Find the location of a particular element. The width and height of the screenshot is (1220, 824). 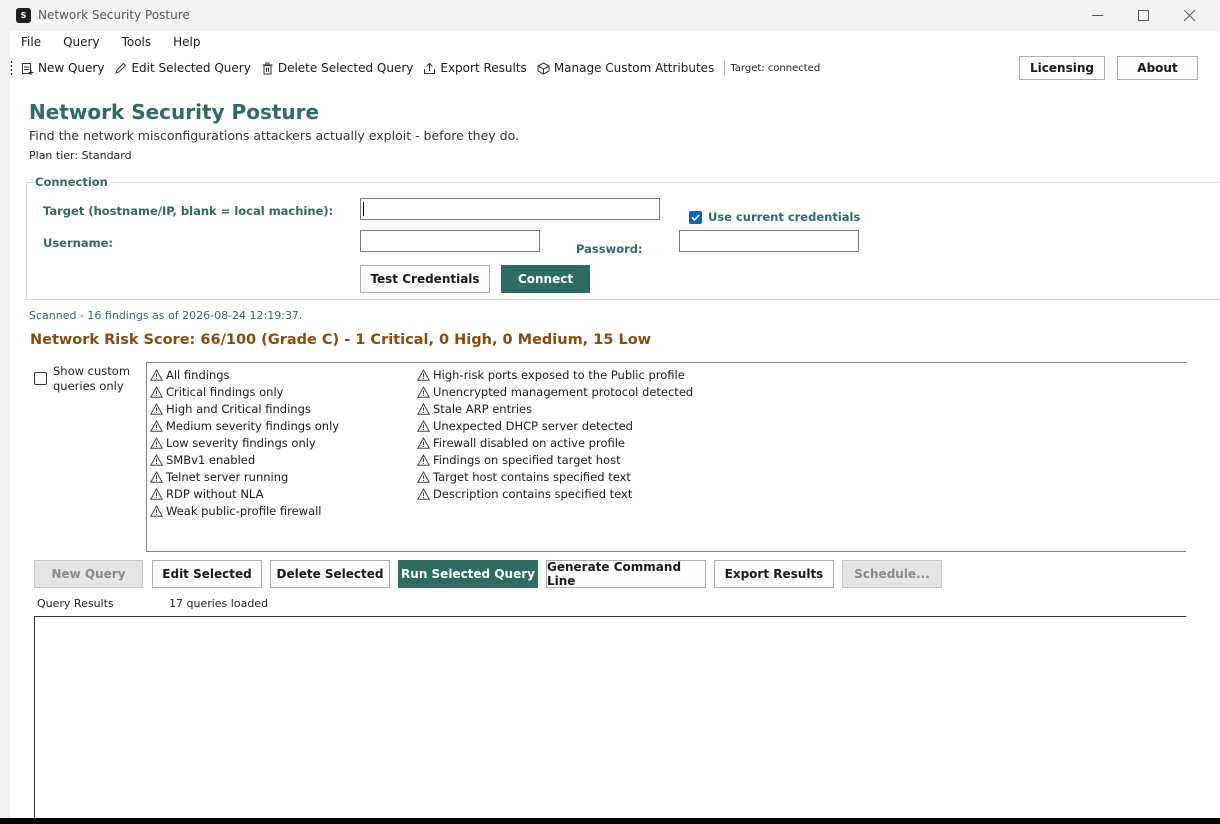

toolbar-export-results: Export Results is located at coordinates (475, 68).